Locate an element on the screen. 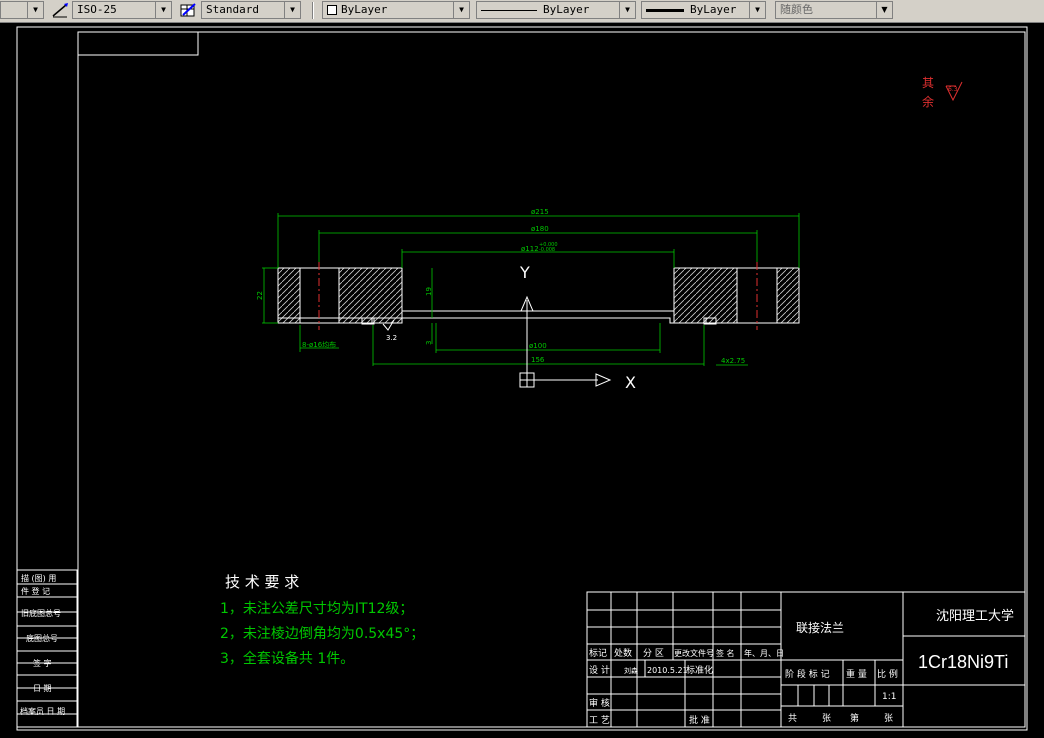 This screenshot has width=1044, height=738. stage-label: 阶 段 标 记 is located at coordinates (807, 674).